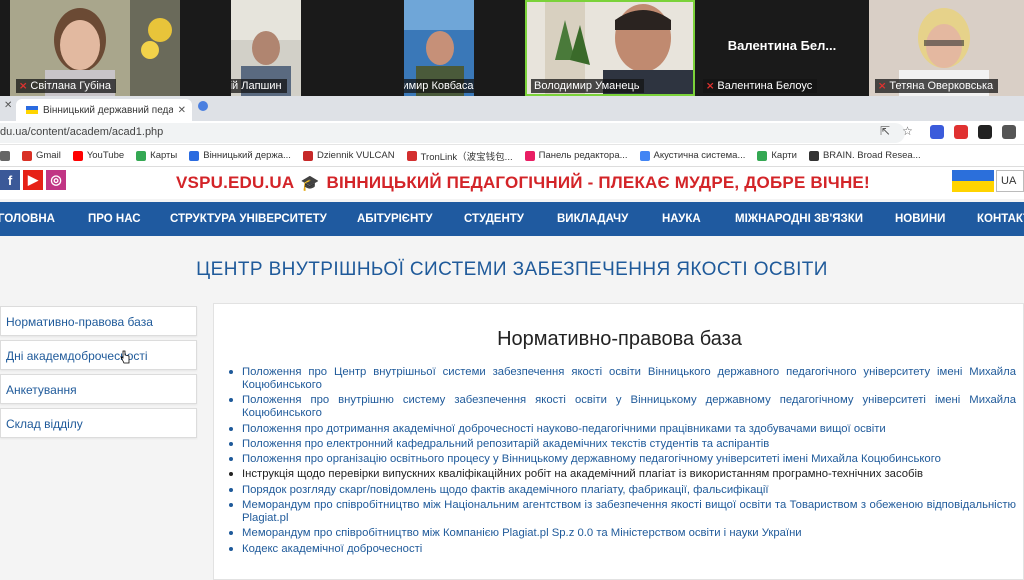  I want to click on nav-item-teachers: ВИКЛАДАЧУ, so click(592, 219).